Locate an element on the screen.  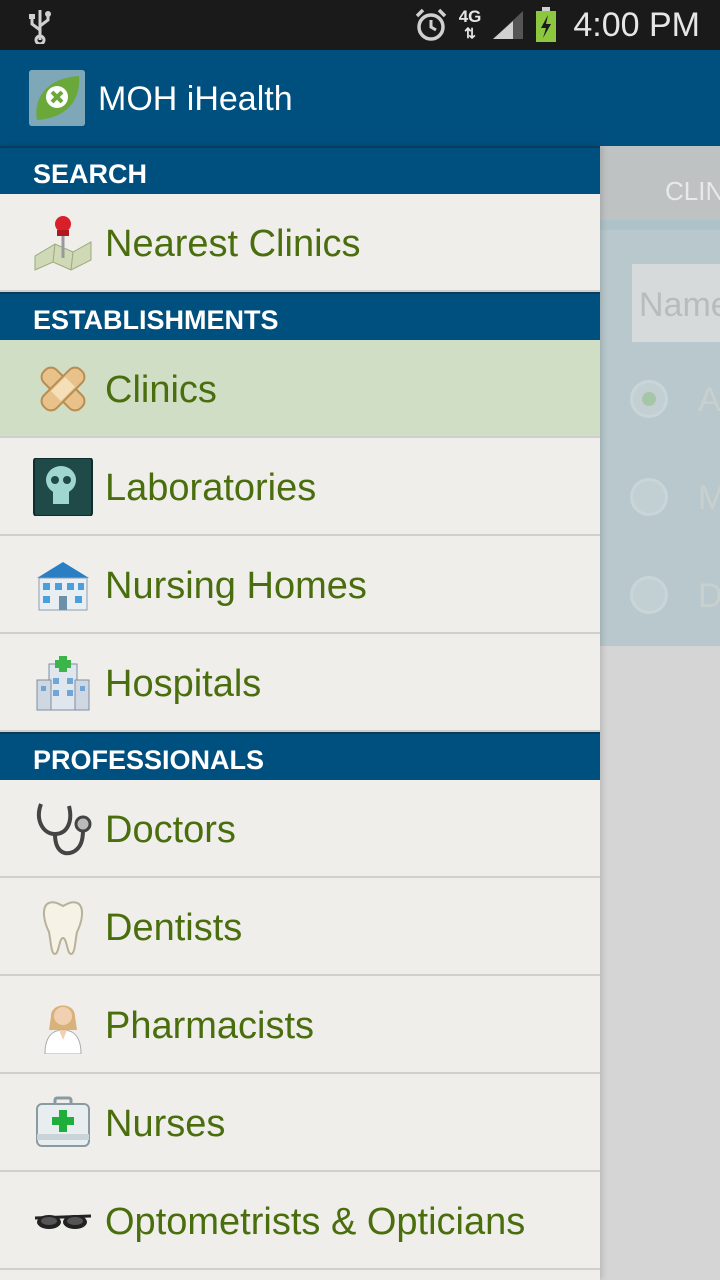
nav-item-nurses: Nurses is located at coordinates (300, 1123).